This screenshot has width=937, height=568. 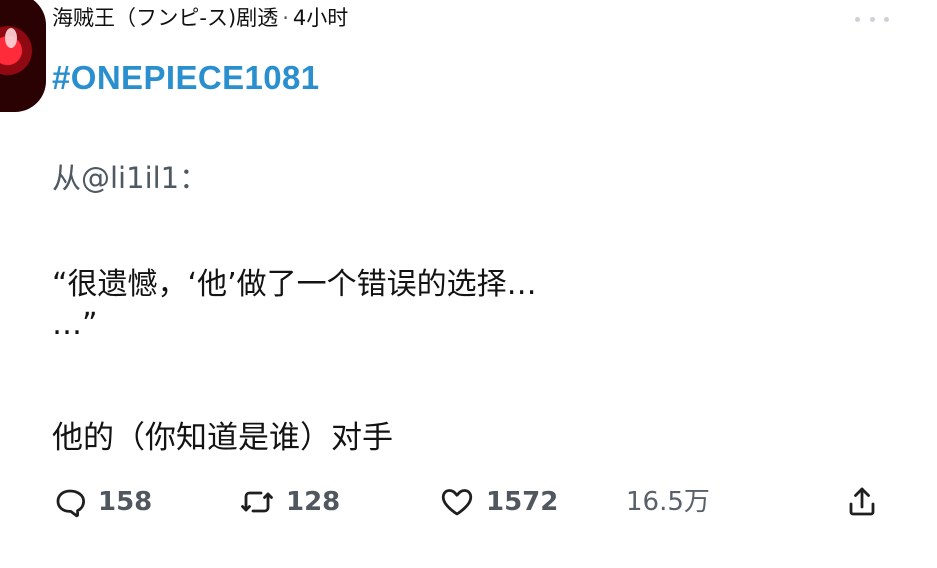 What do you see at coordinates (75, 324) in the screenshot?
I see `quote-line-2: …”` at bounding box center [75, 324].